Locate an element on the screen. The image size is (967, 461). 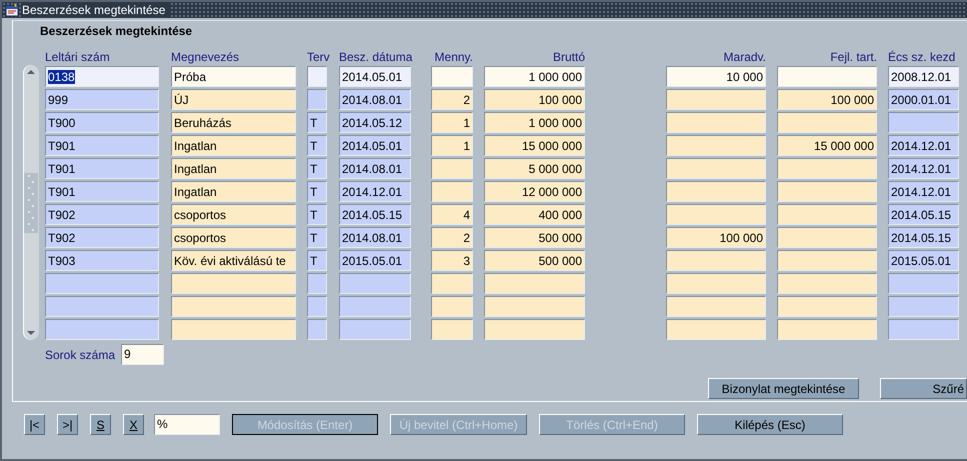
scroll-thumb-icon is located at coordinates (31, 202).